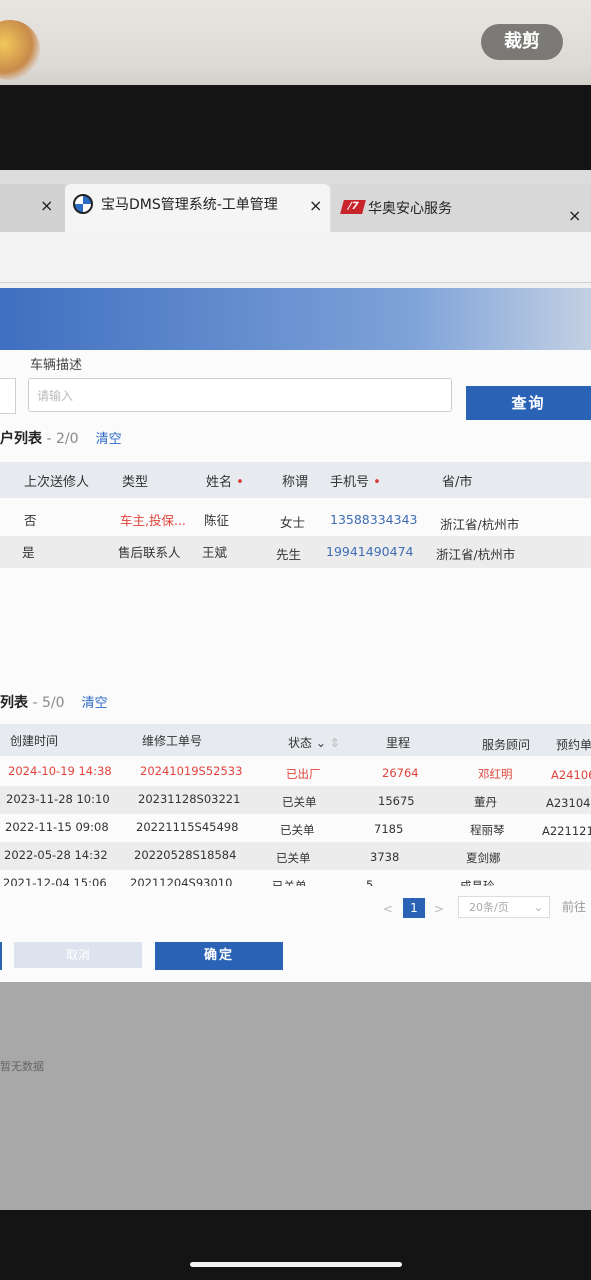  What do you see at coordinates (295, 518) in the screenshot?
I see `table-row: 否 车主,投保... 陈征 女士 13588334343 浙江省/杭州市` at bounding box center [295, 518].